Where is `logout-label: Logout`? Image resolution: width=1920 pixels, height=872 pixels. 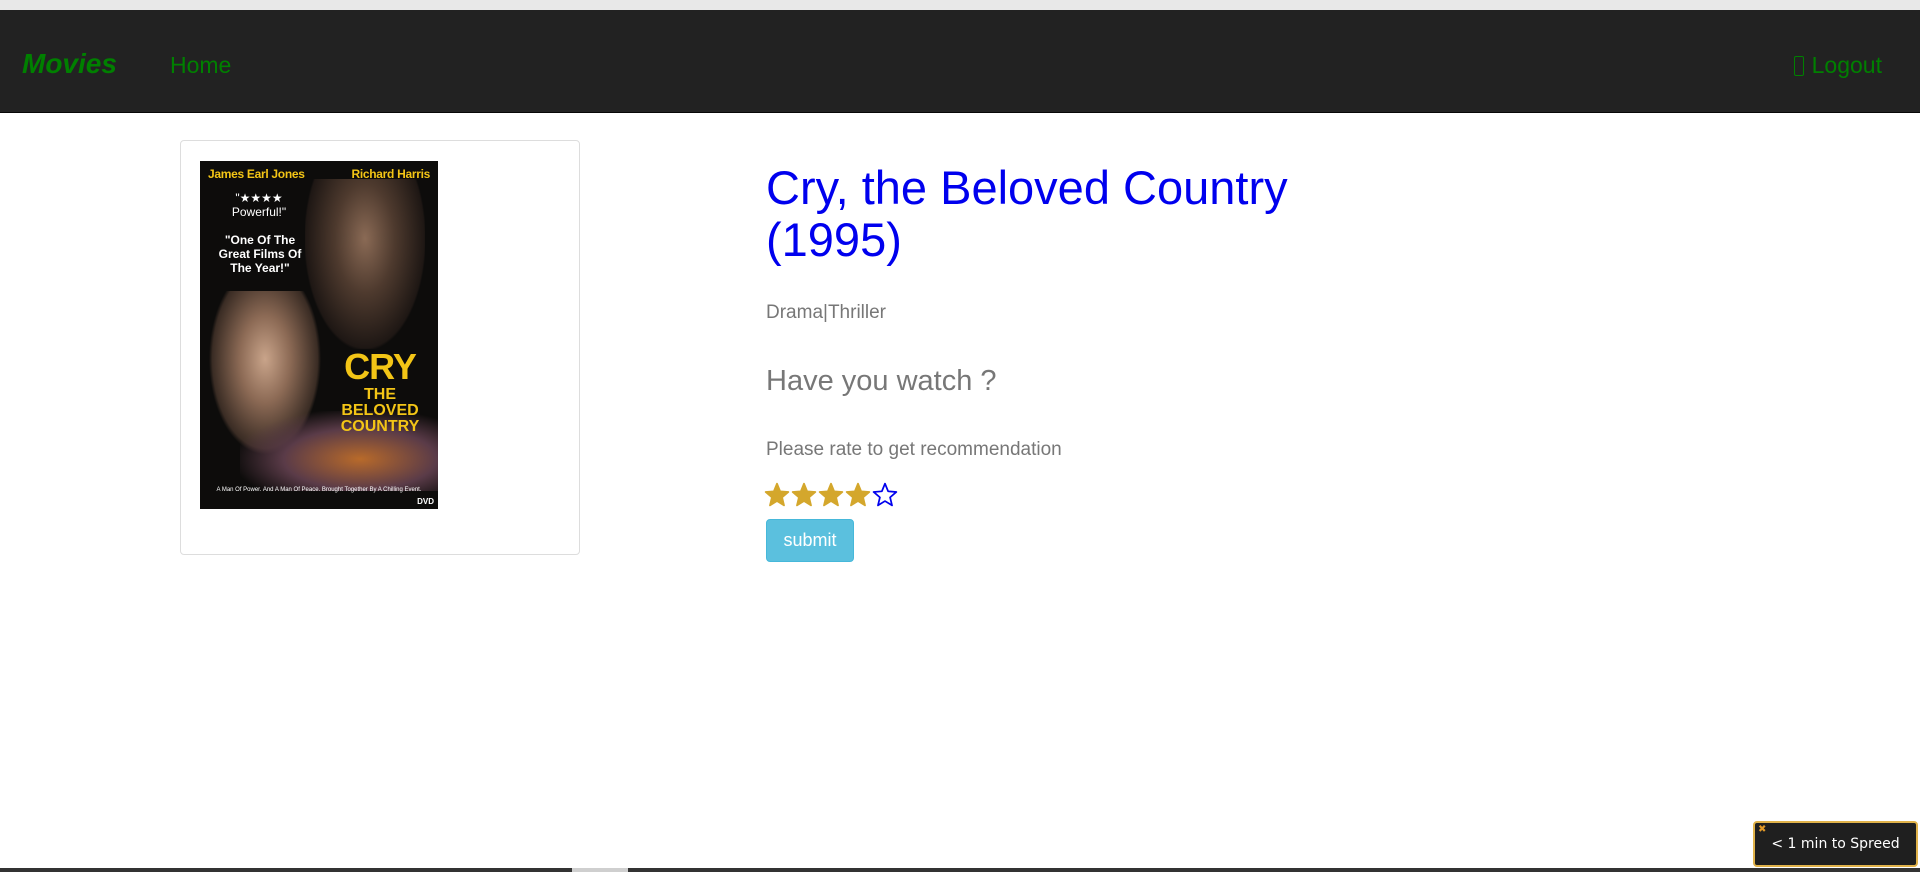 logout-label: Logout is located at coordinates (1846, 65).